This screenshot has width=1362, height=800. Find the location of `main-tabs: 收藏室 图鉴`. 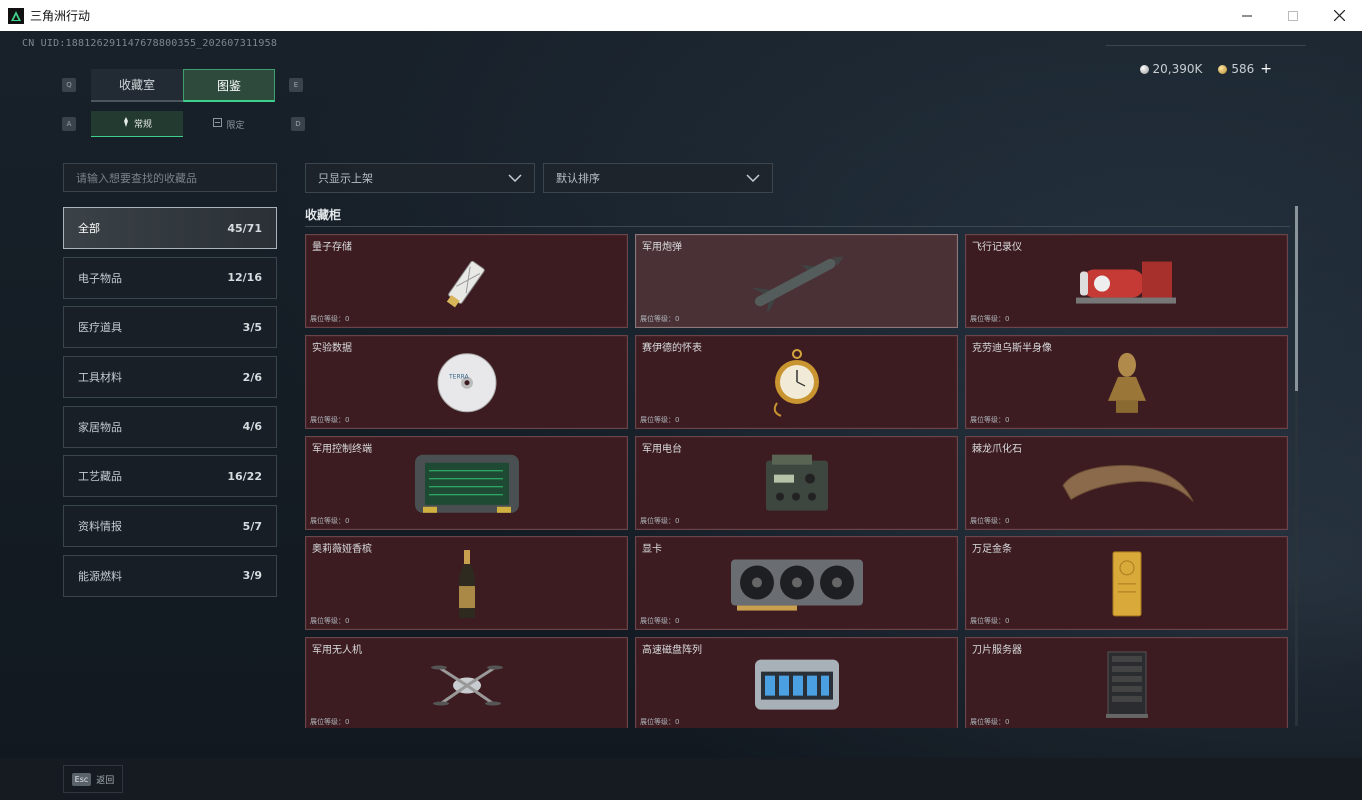

main-tabs: 收藏室 图鉴 is located at coordinates (183, 85).